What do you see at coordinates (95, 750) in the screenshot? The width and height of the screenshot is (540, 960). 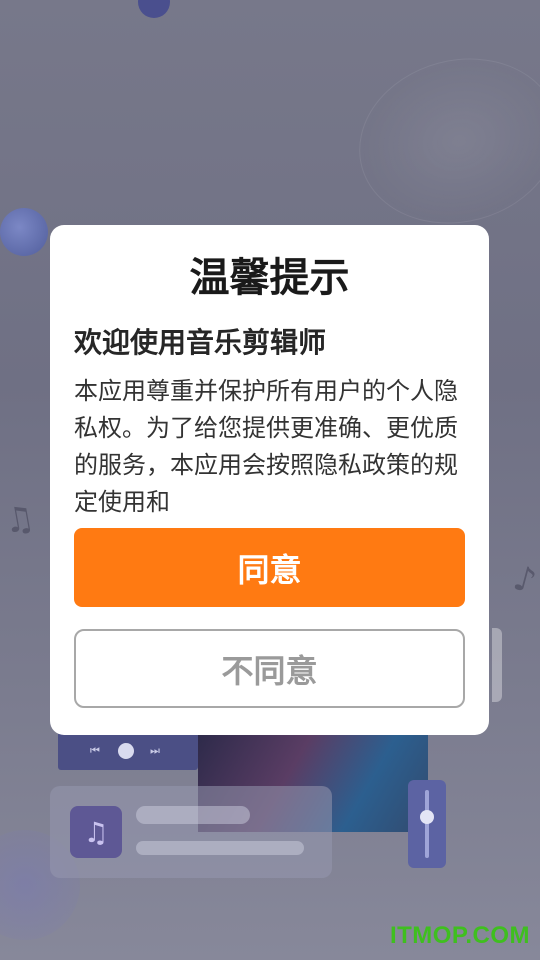 I see `prev-icon: ⏮` at bounding box center [95, 750].